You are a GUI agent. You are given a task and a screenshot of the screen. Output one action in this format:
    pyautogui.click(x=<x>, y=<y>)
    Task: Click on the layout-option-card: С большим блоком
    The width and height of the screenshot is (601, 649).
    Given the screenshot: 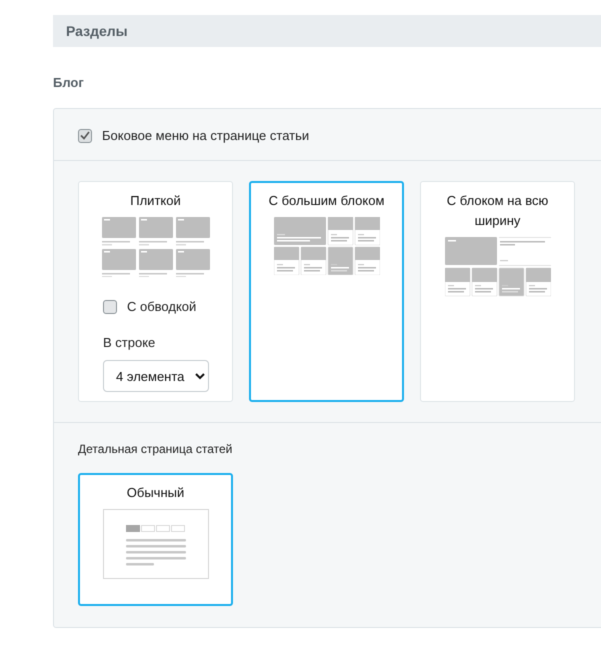 What is the action you would take?
    pyautogui.click(x=326, y=291)
    